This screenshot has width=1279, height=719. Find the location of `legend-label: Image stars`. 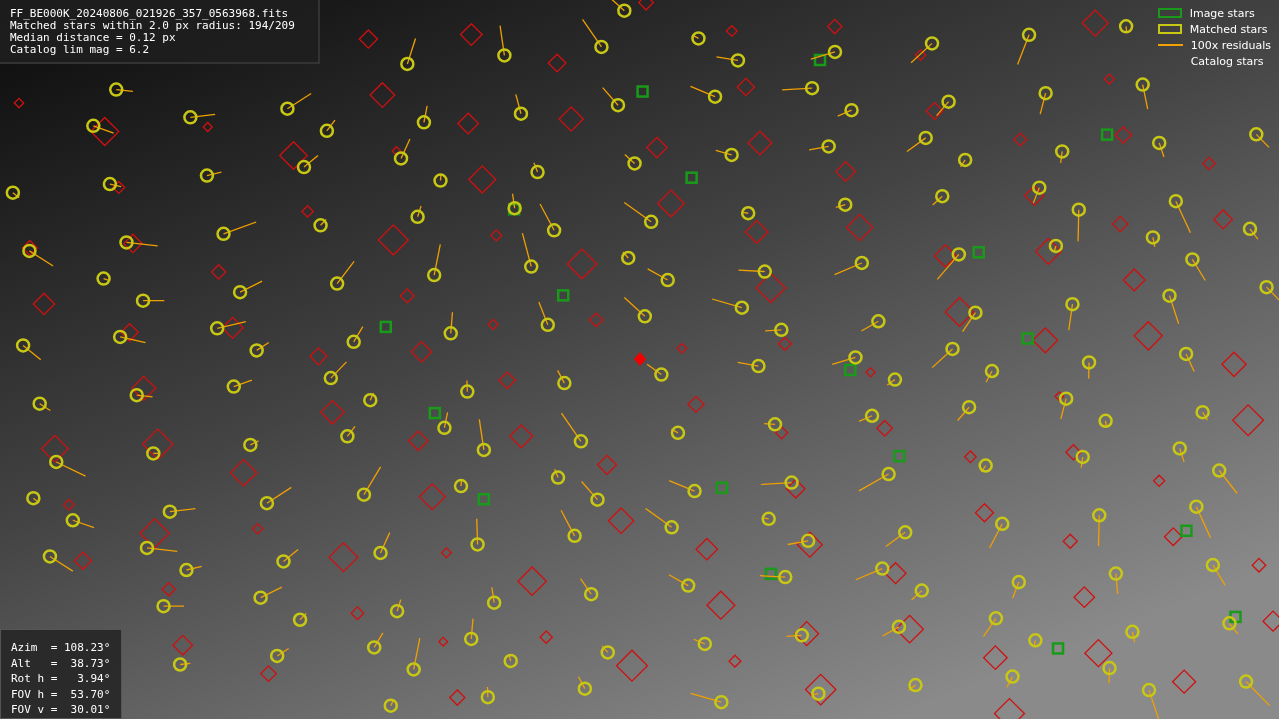

legend-label: Image stars is located at coordinates (1222, 13).